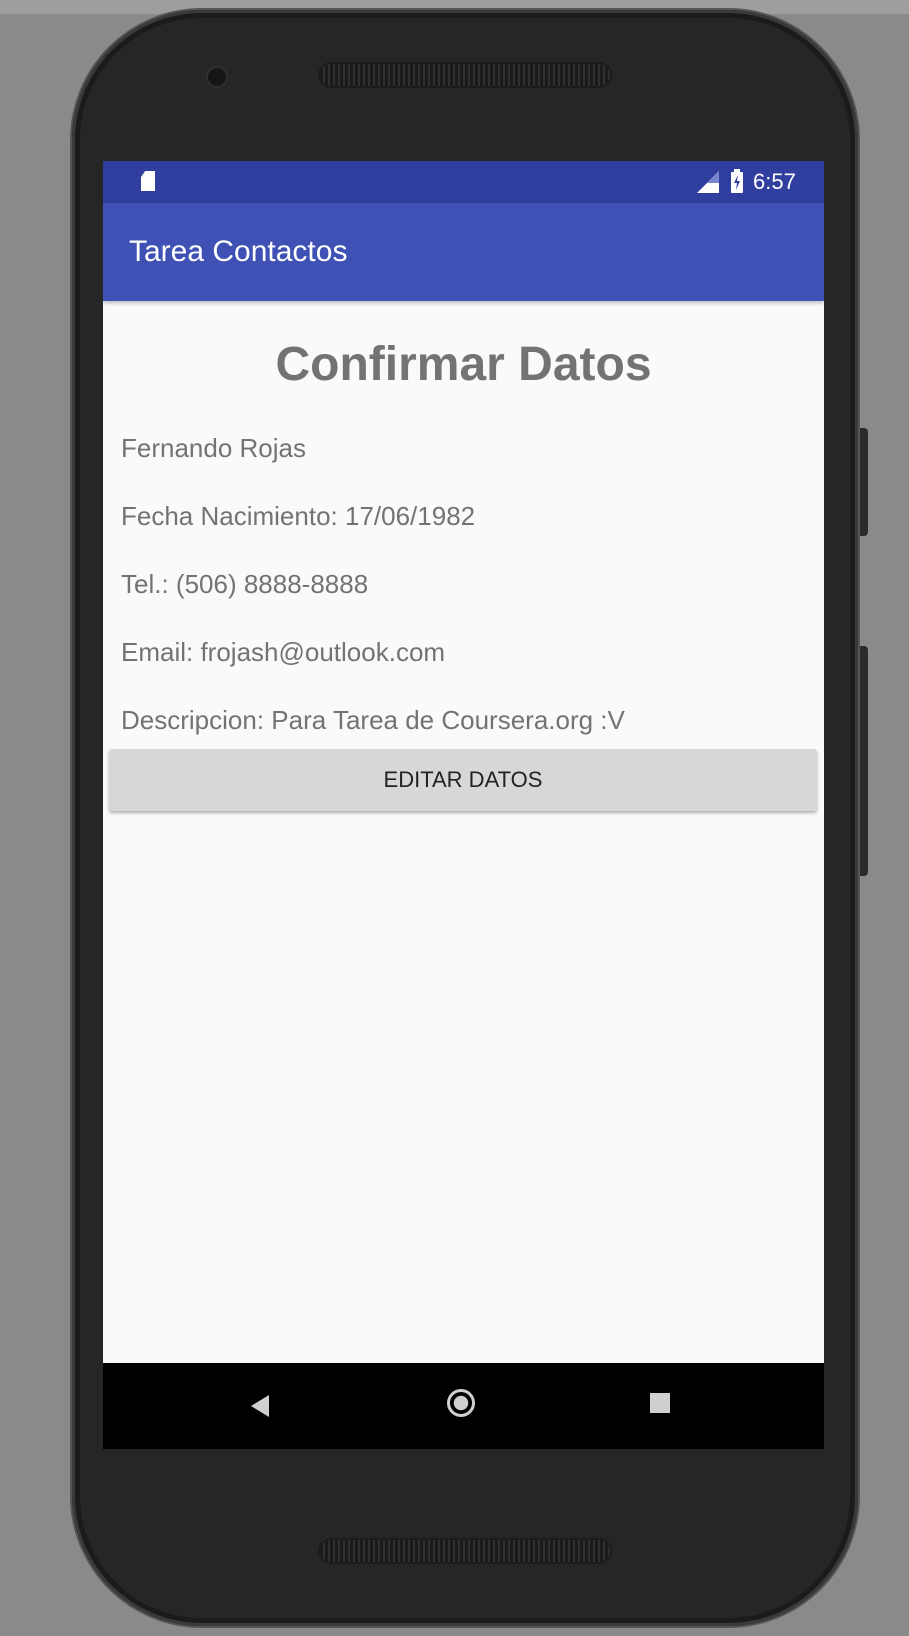 Image resolution: width=909 pixels, height=1636 pixels. Describe the element at coordinates (465, 75) in the screenshot. I see `top-speaker` at that location.